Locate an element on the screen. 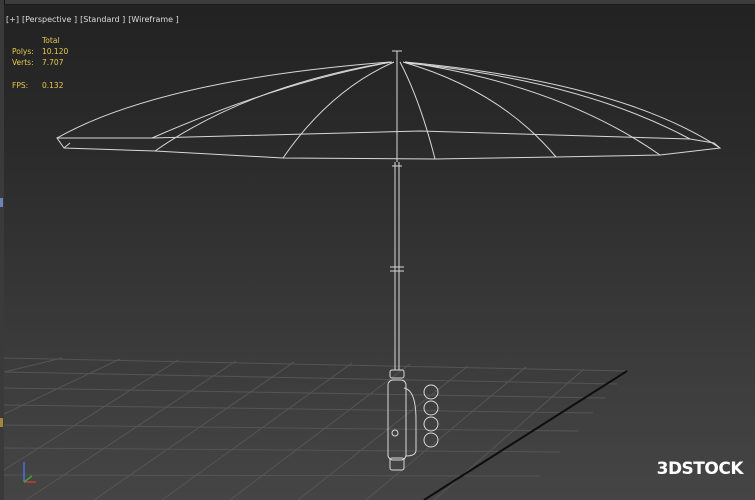 The width and height of the screenshot is (755, 500). fps-value: 0.132 is located at coordinates (53, 85).